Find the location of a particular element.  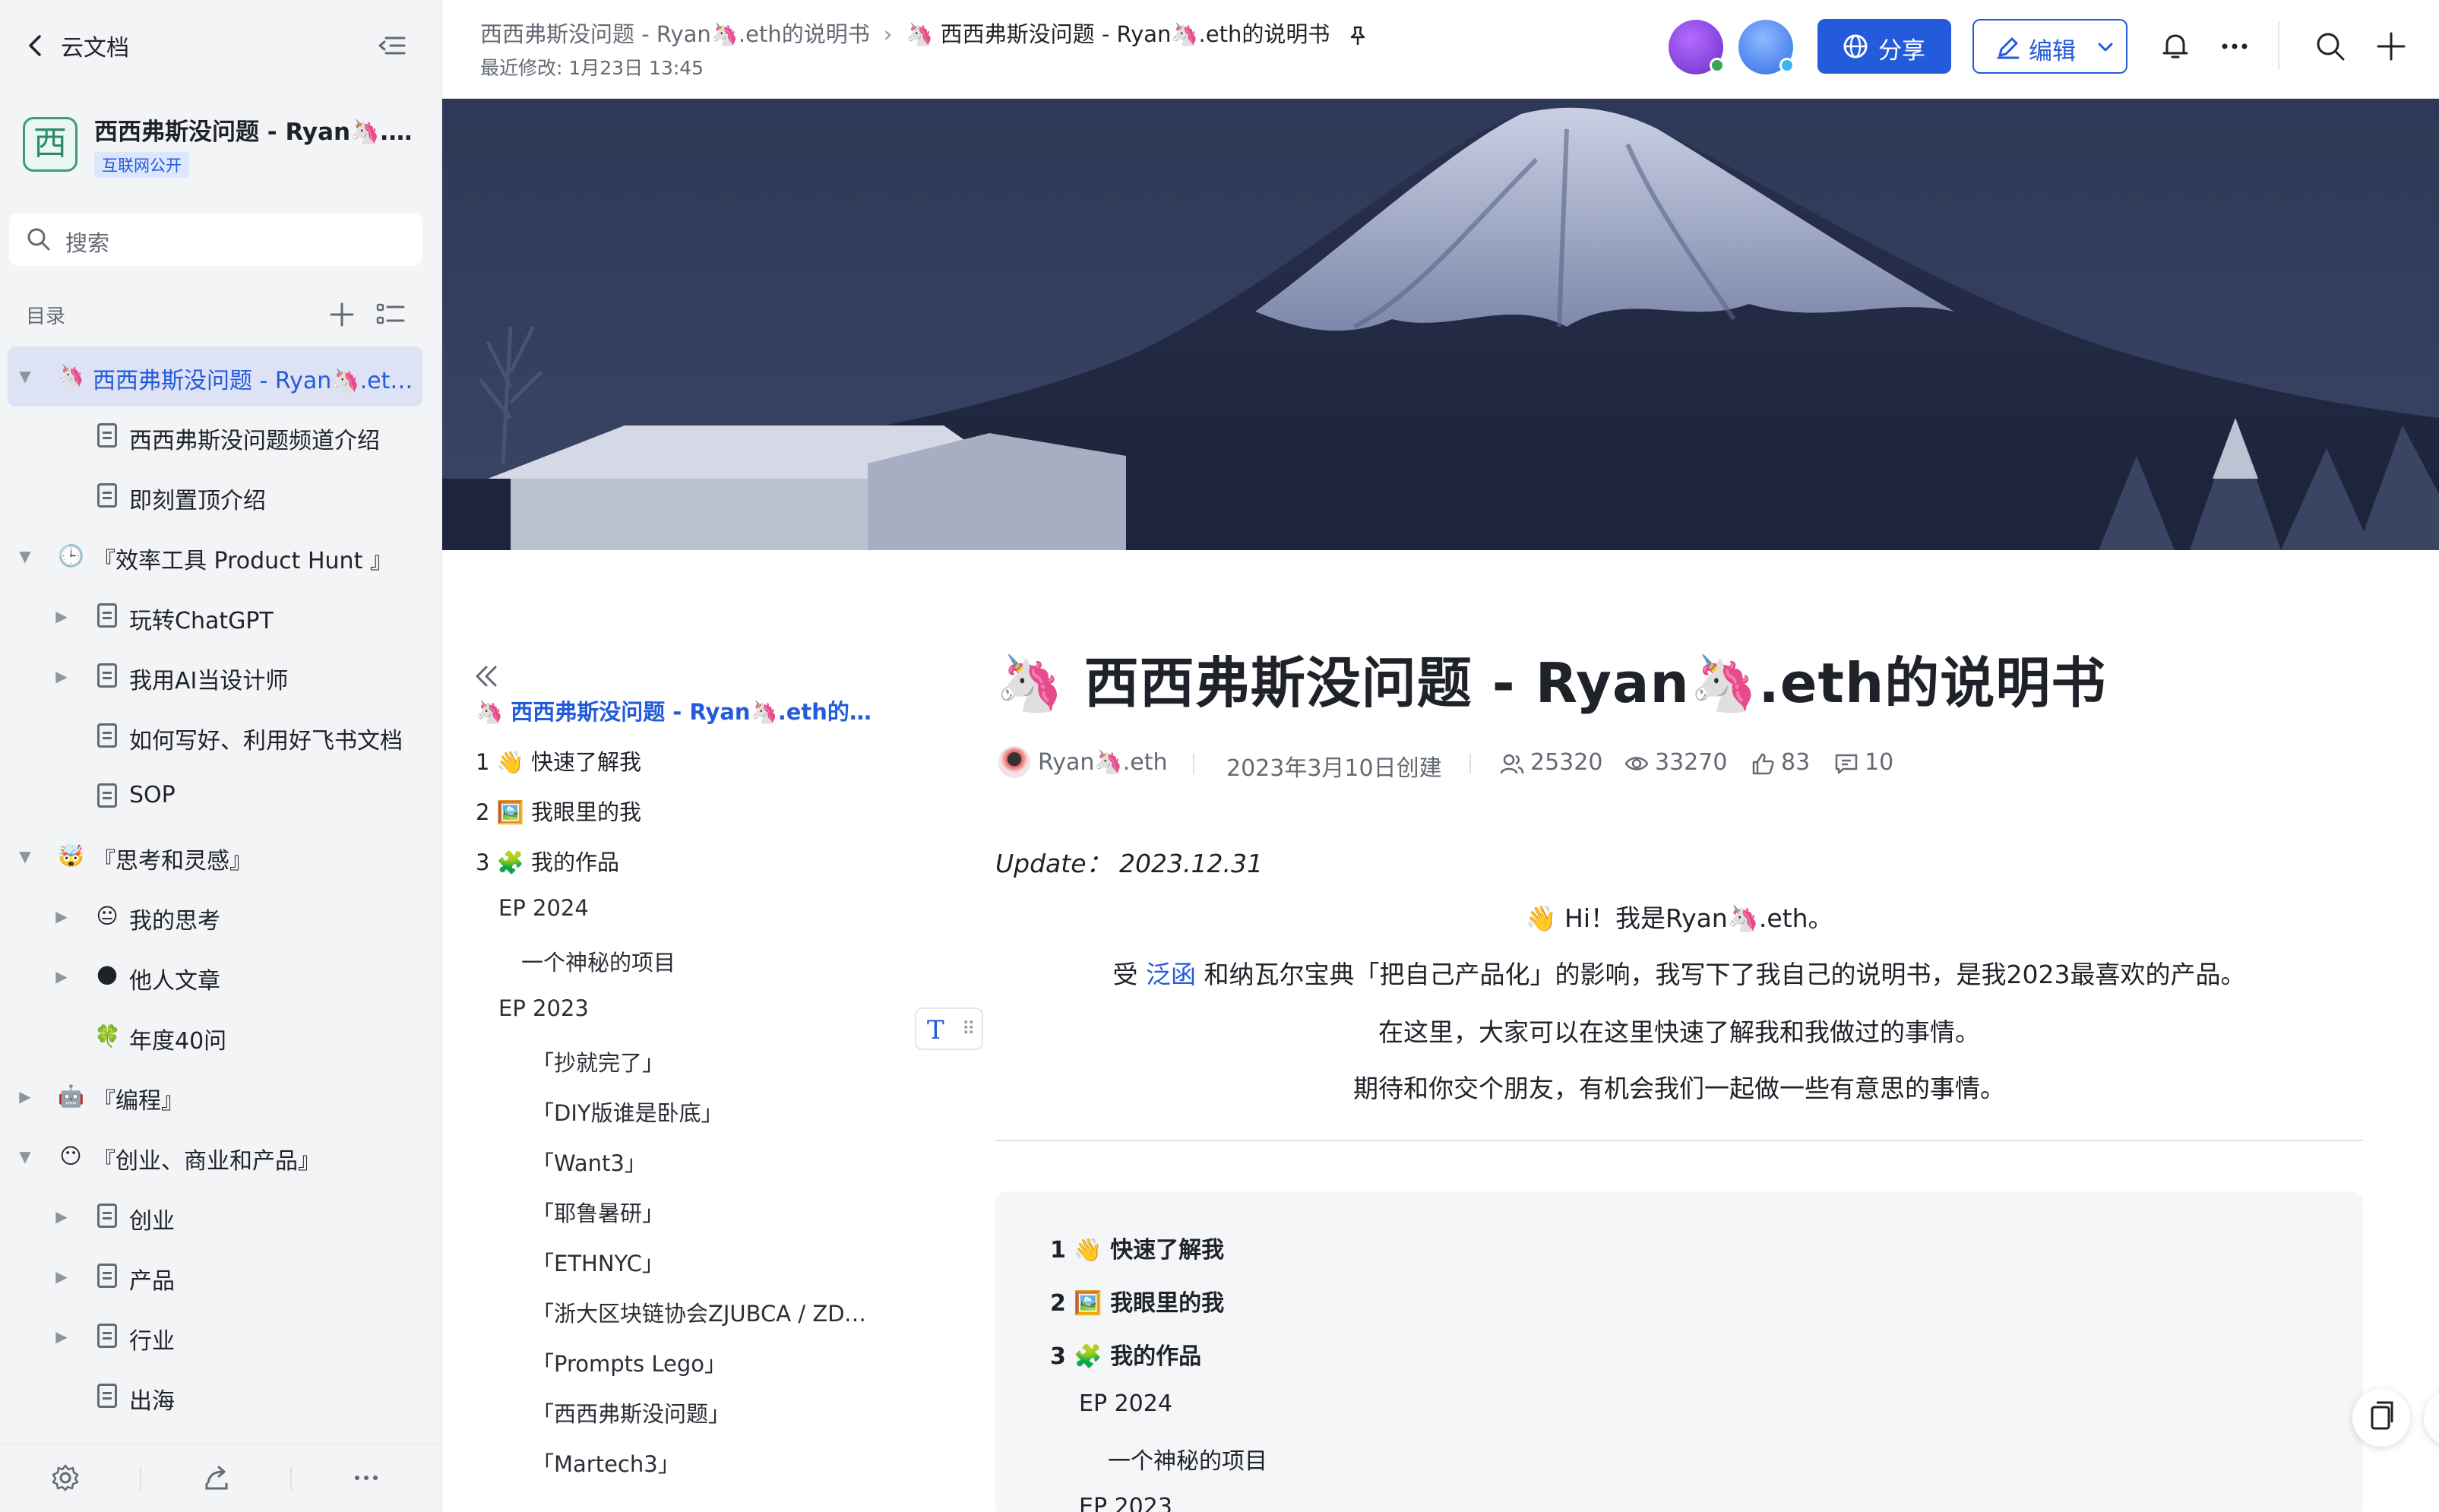

fanhan-link: 泛函 is located at coordinates (1171, 974).